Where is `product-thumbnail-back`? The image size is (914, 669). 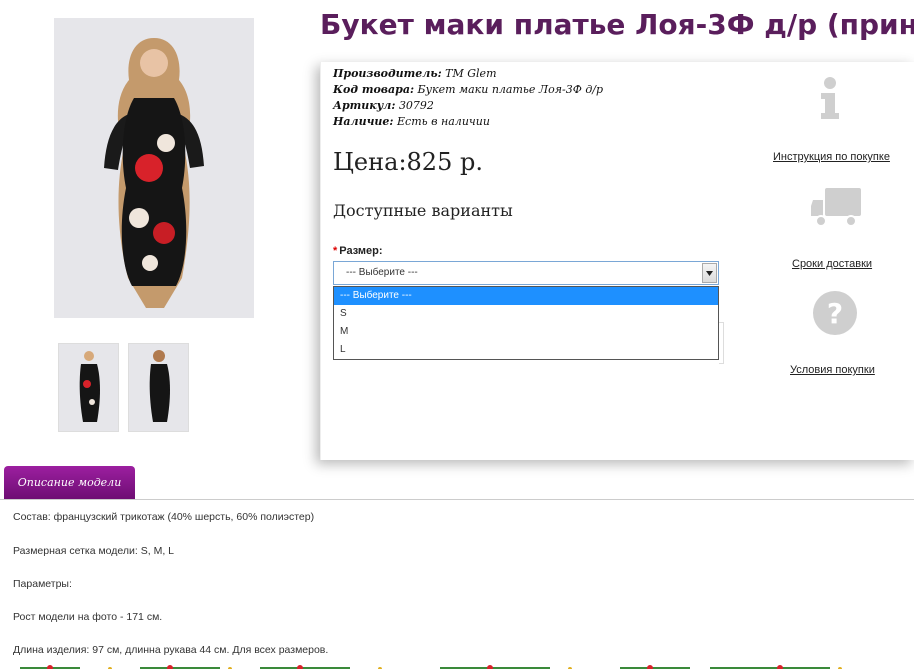 product-thumbnail-back is located at coordinates (158, 387).